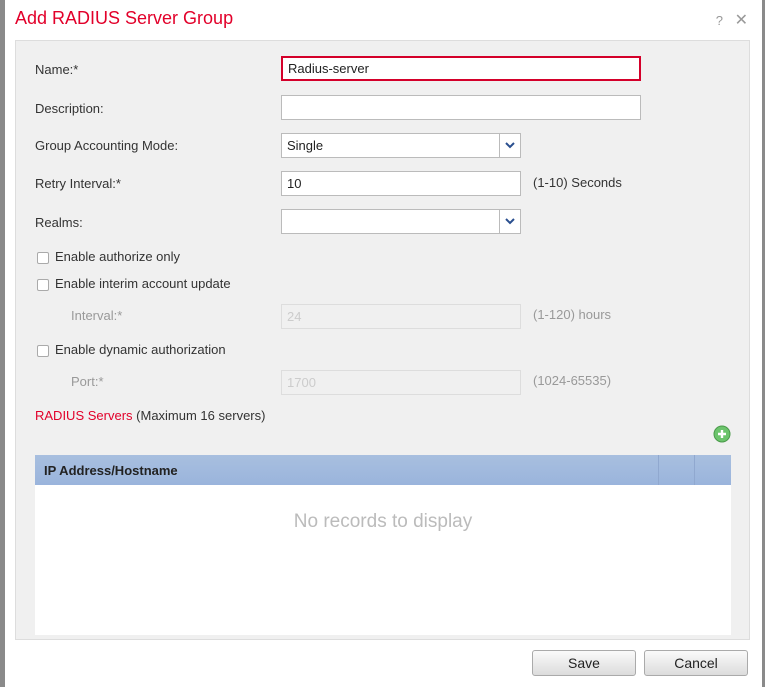 The image size is (765, 687). I want to click on realms-select, so click(401, 221).